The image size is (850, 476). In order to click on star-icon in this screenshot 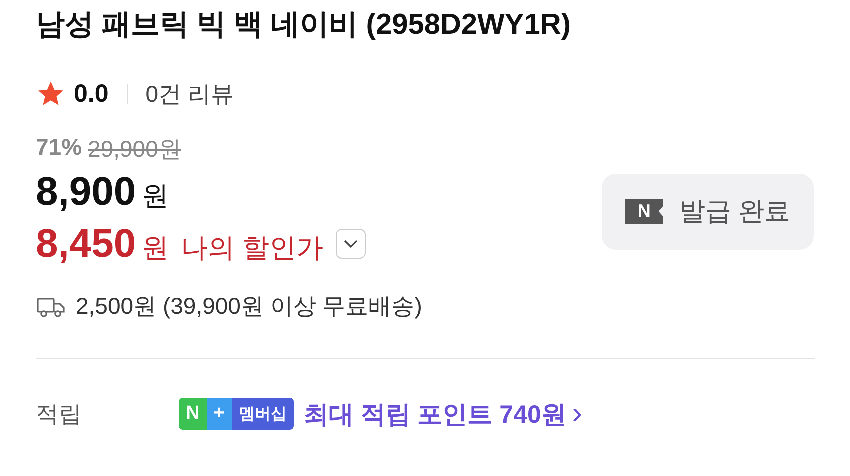, I will do `click(51, 94)`.